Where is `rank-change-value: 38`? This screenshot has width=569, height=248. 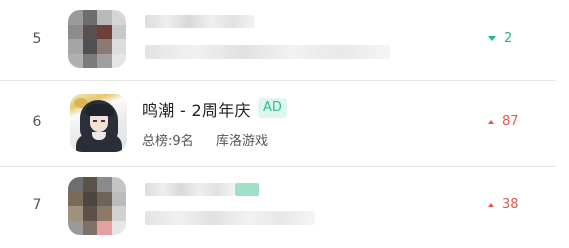 rank-change-value: 38 is located at coordinates (510, 204).